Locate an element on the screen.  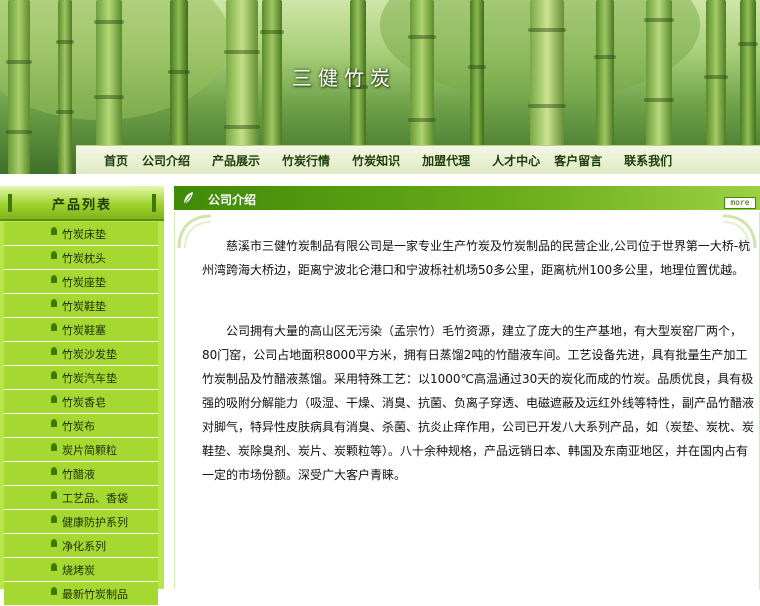
menu-item-label: 竹炭香皂 is located at coordinates (84, 402).